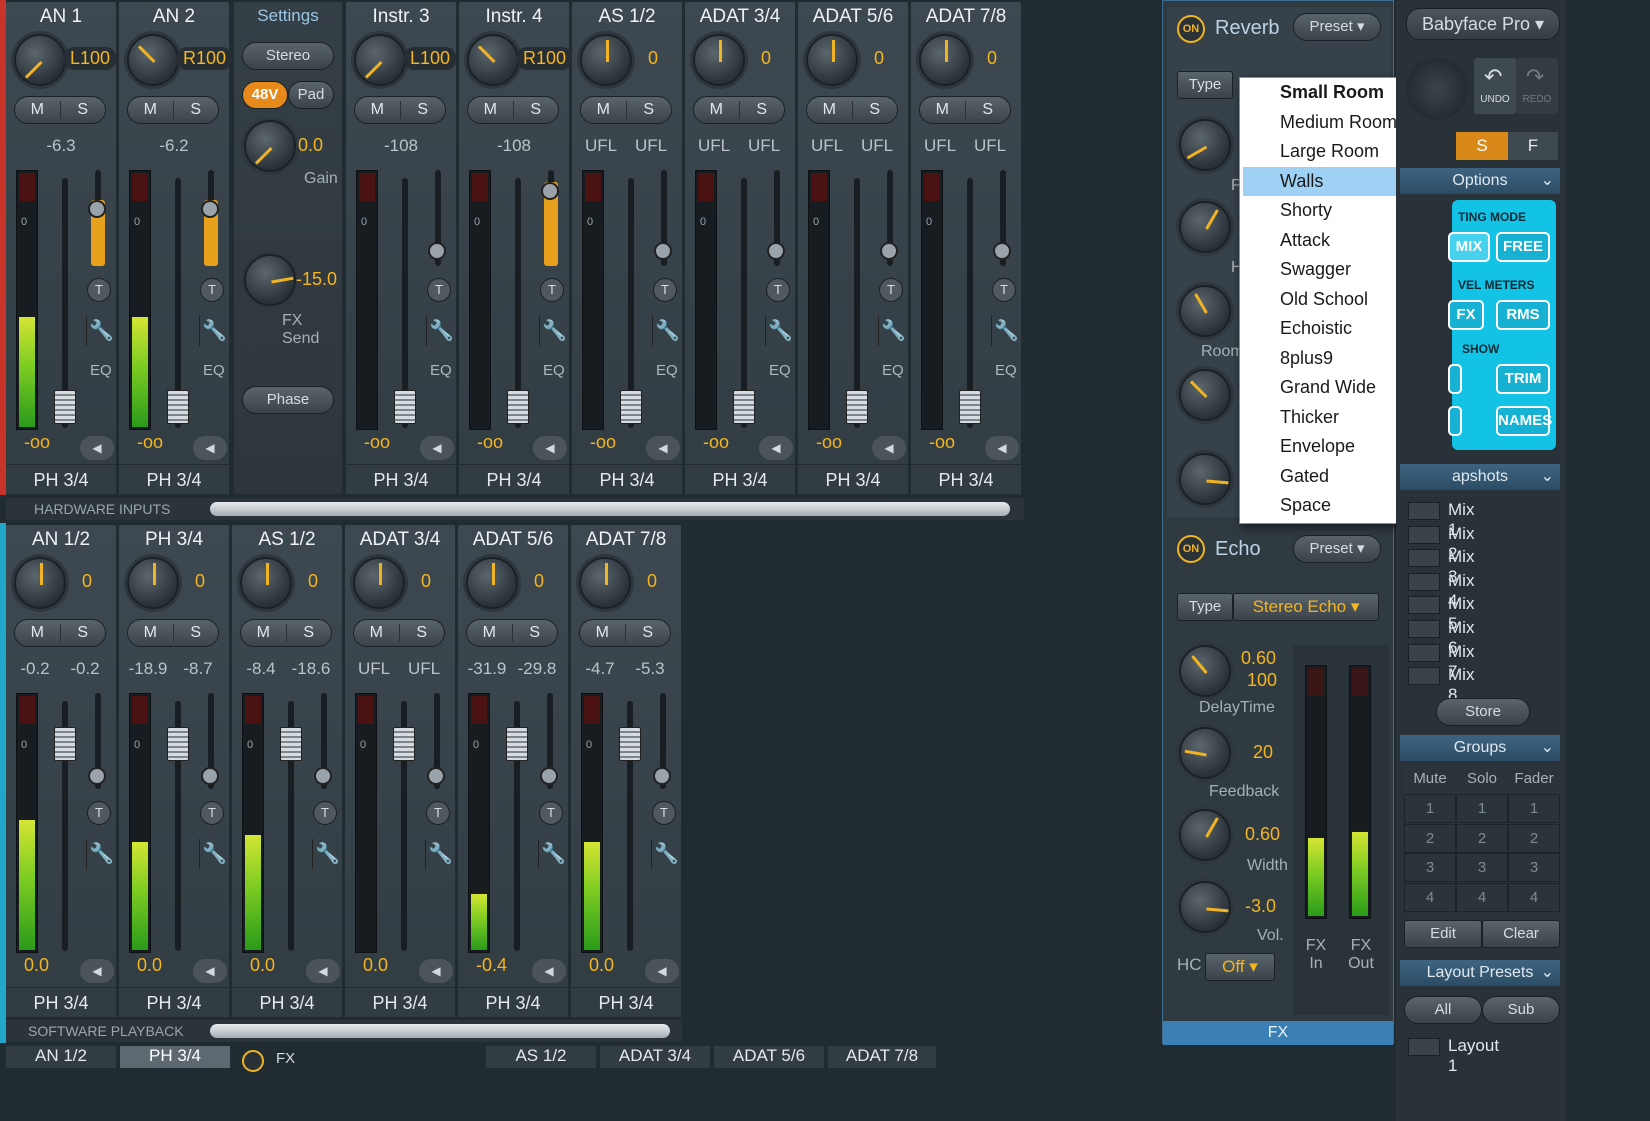 This screenshot has height=1121, width=1650. What do you see at coordinates (1205, 907) in the screenshot?
I see `echo-volume-knob` at bounding box center [1205, 907].